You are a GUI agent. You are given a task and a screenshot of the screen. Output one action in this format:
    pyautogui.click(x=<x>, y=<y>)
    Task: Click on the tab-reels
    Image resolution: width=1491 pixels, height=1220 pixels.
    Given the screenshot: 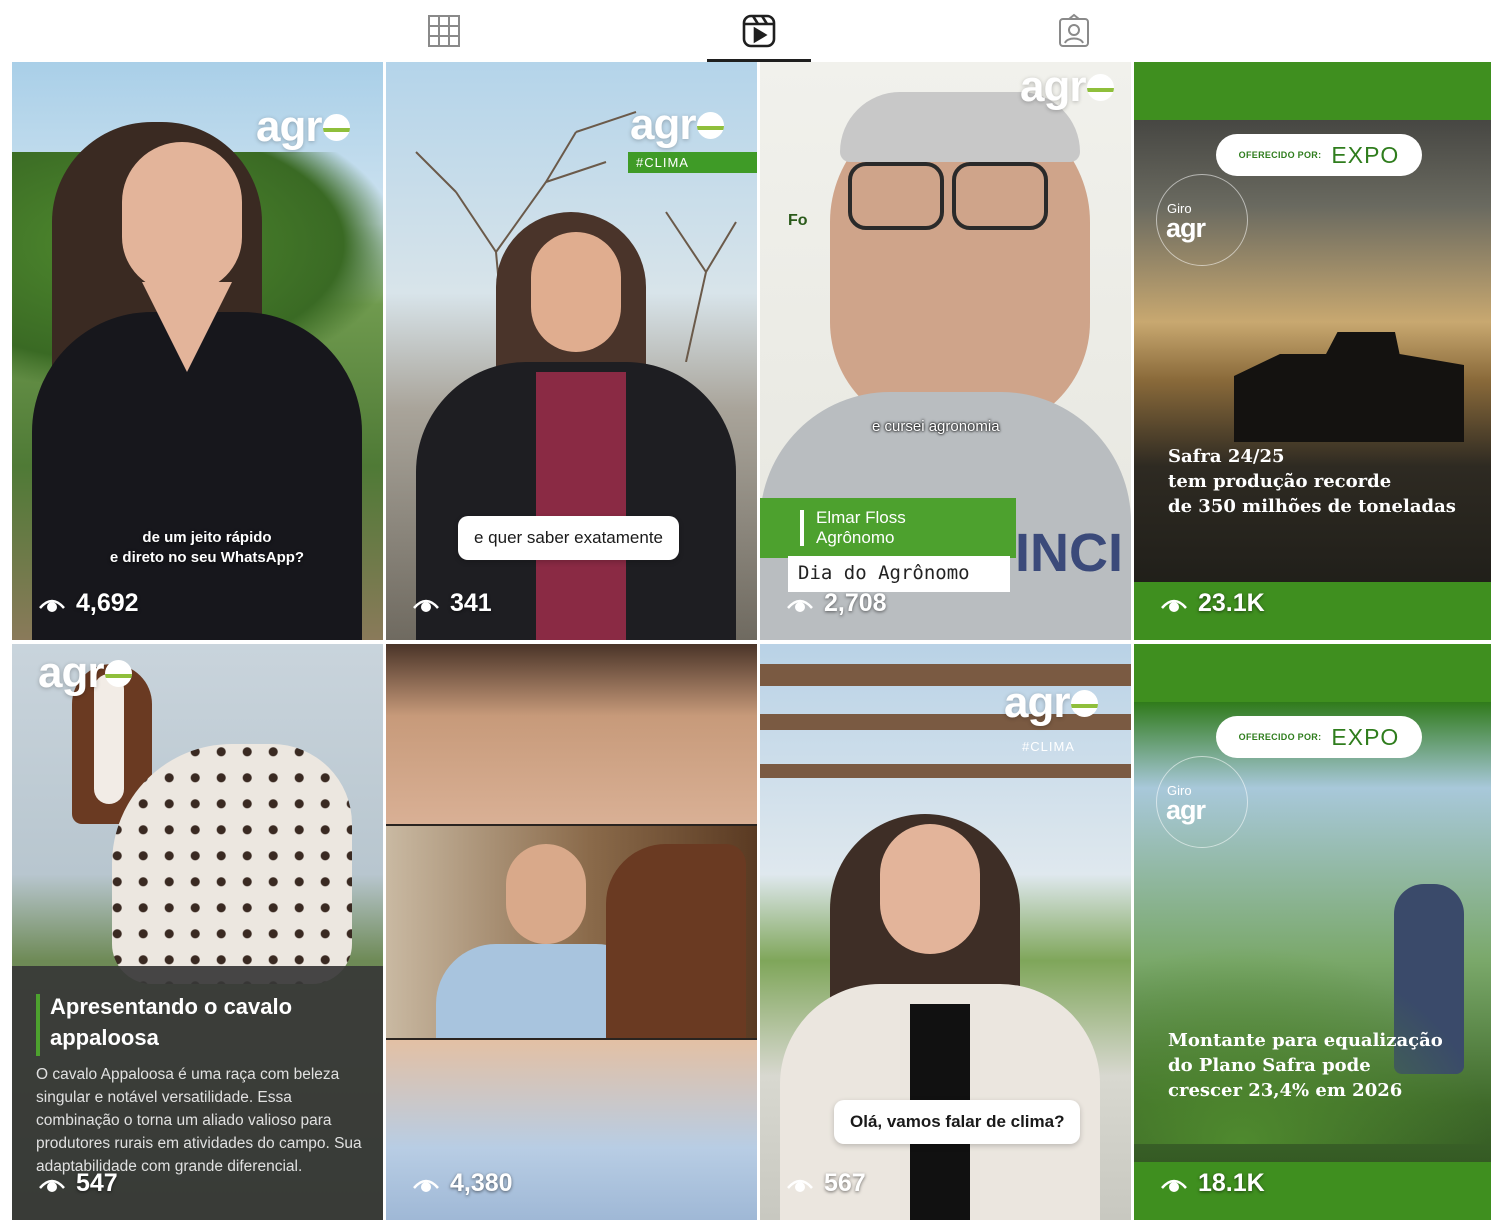 What is the action you would take?
    pyautogui.click(x=759, y=31)
    